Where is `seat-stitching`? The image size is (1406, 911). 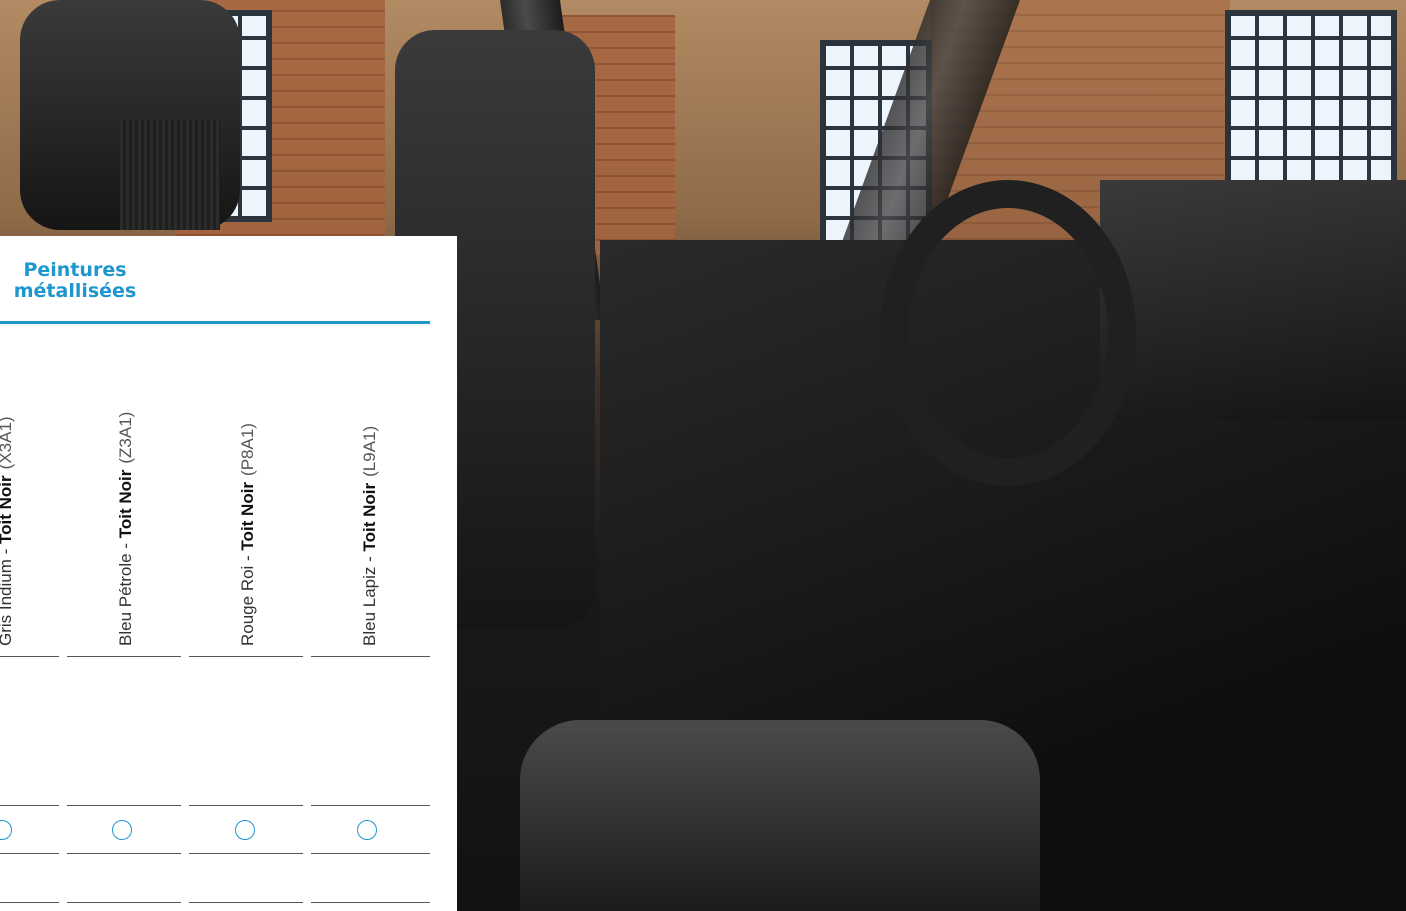 seat-stitching is located at coordinates (170, 175).